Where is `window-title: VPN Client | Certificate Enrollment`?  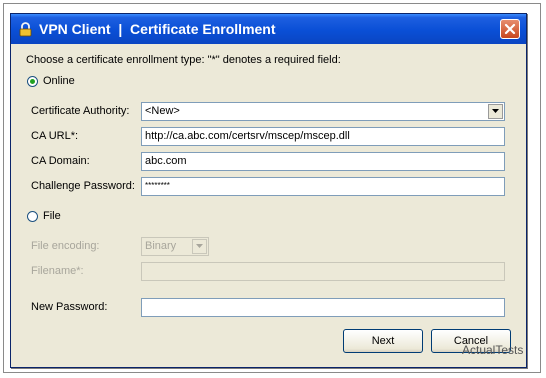
window-title: VPN Client | Certificate Enrollment is located at coordinates (157, 29).